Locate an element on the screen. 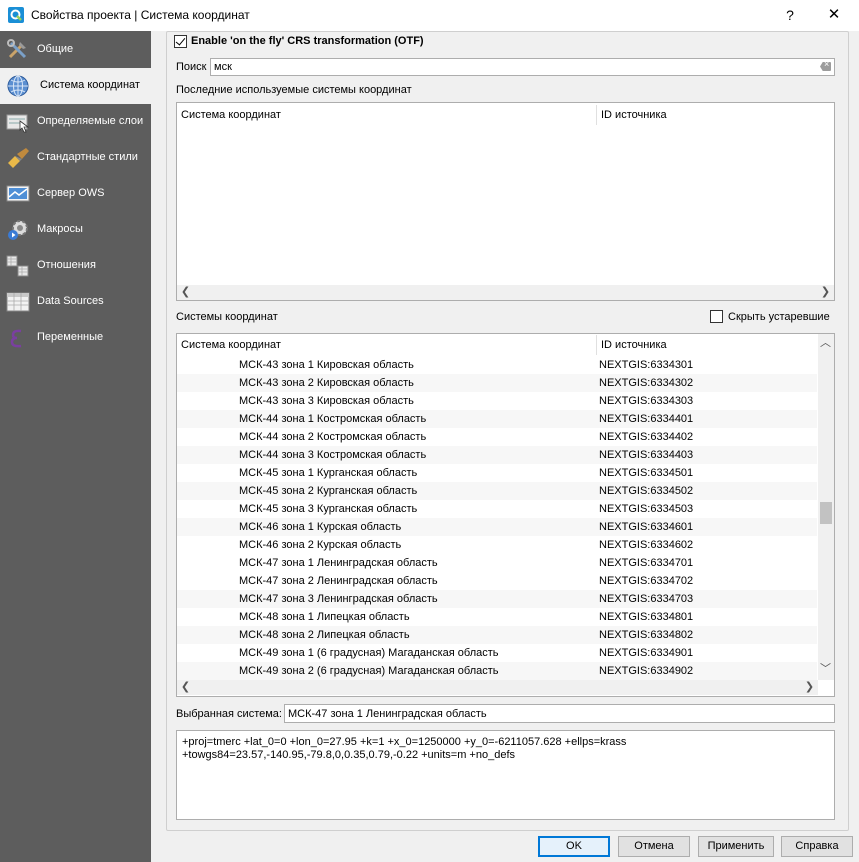  sidebar-item-data-sources: Data Sources is located at coordinates (75, 302).